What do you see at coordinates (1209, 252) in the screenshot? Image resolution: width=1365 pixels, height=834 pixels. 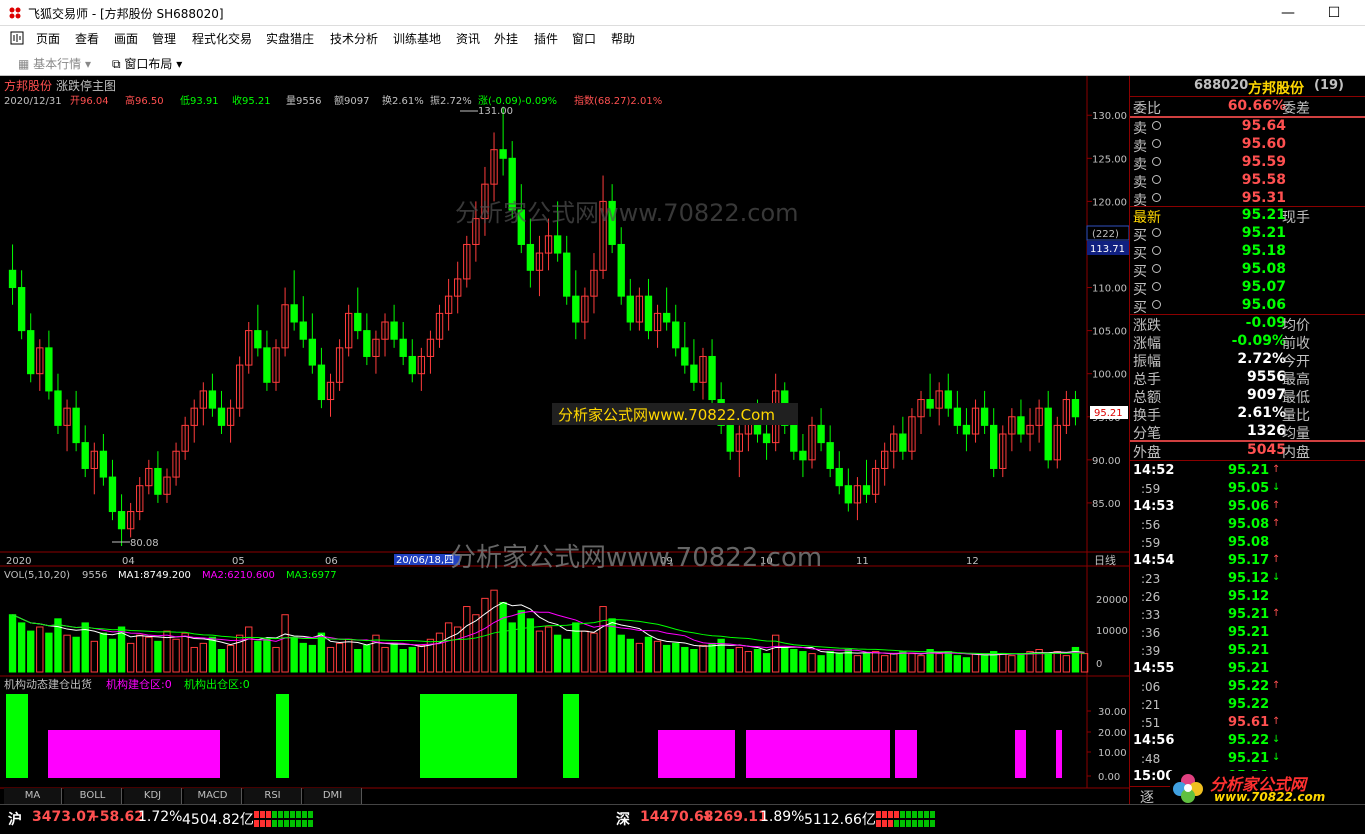 I see `buy-level-2: 买 95.18` at bounding box center [1209, 252].